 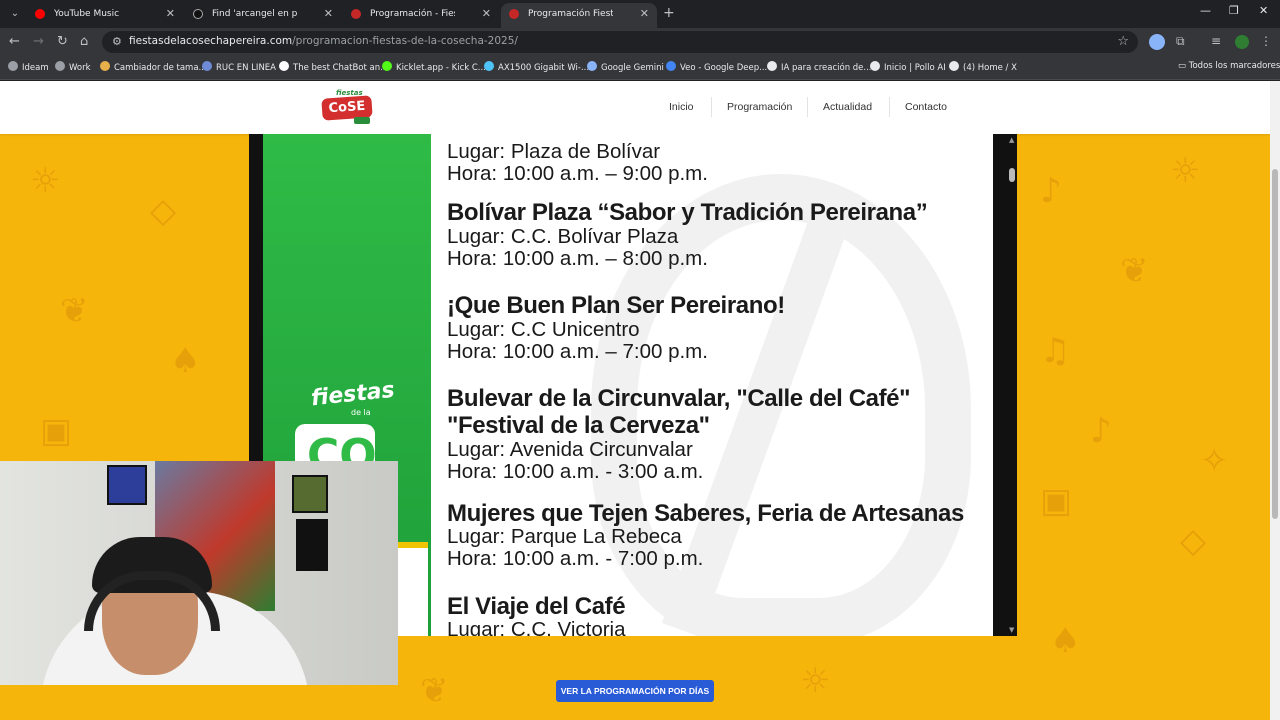 I want to click on event-title: ¡Que Buen Plan Ser Pereirano!, so click(x=616, y=305).